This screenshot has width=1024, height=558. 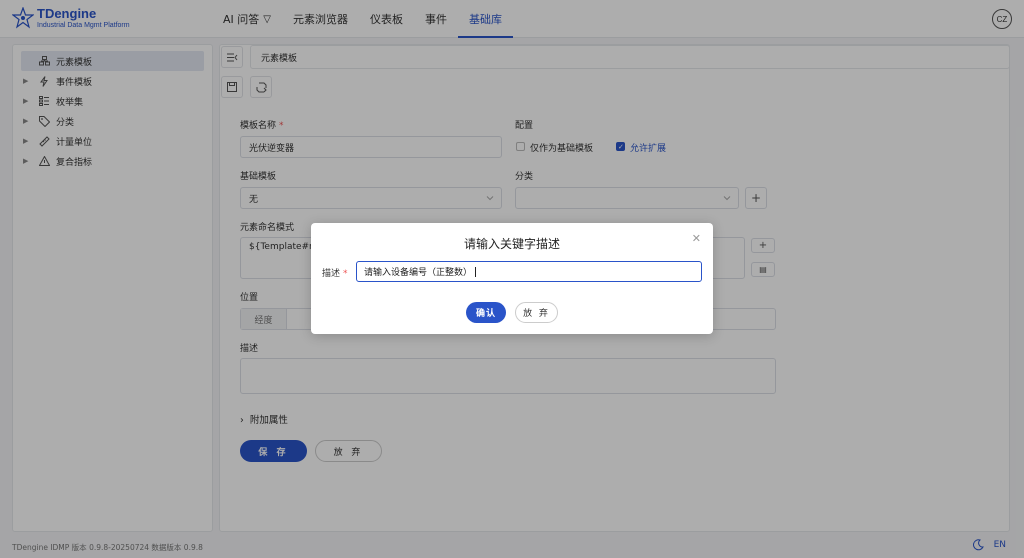 What do you see at coordinates (335, 274) in the screenshot?
I see `dialog-field-label: 描述 *` at bounding box center [335, 274].